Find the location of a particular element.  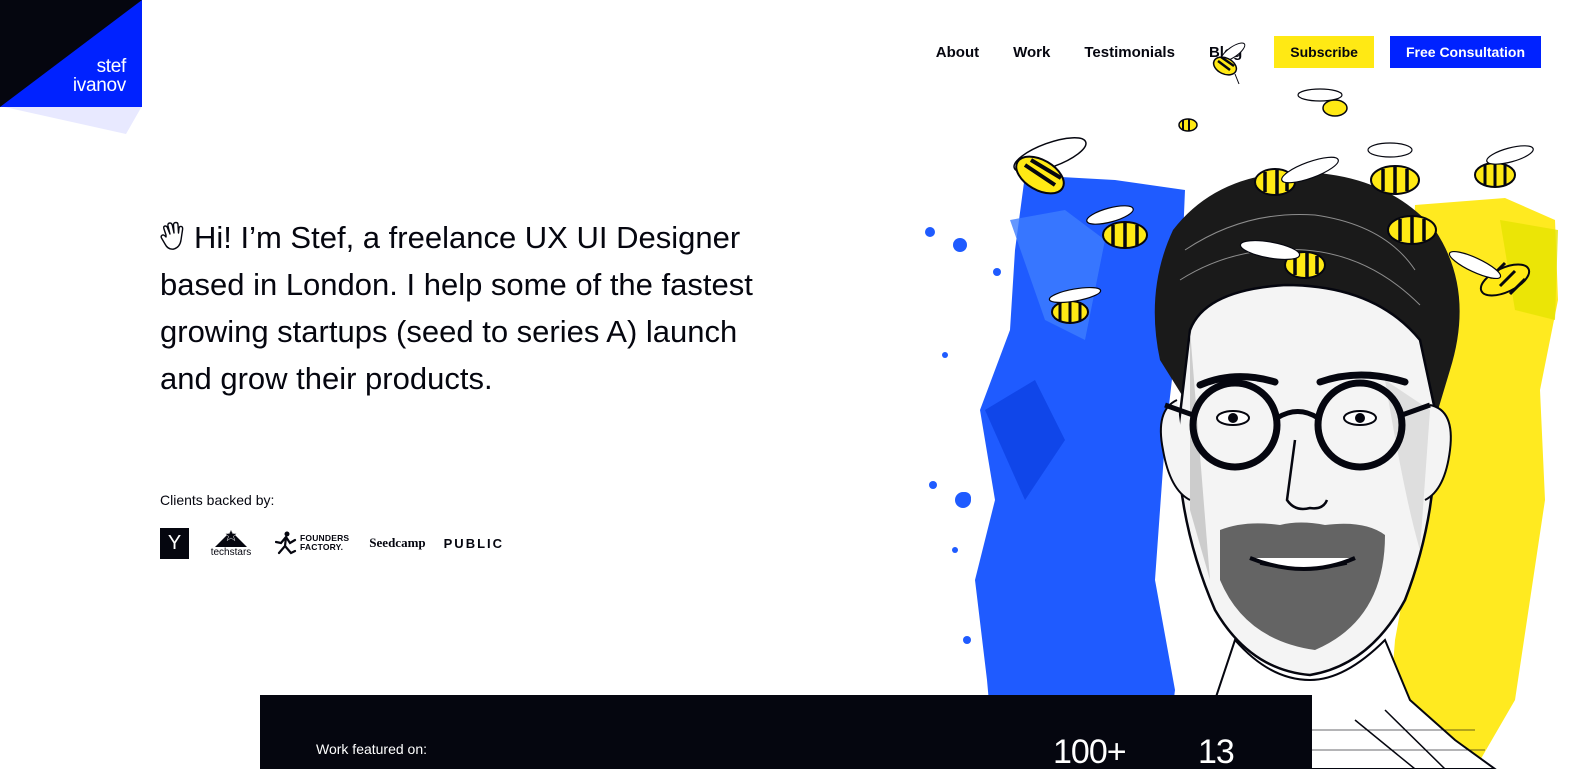

work-featured-label: Work featured on: is located at coordinates (372, 749).